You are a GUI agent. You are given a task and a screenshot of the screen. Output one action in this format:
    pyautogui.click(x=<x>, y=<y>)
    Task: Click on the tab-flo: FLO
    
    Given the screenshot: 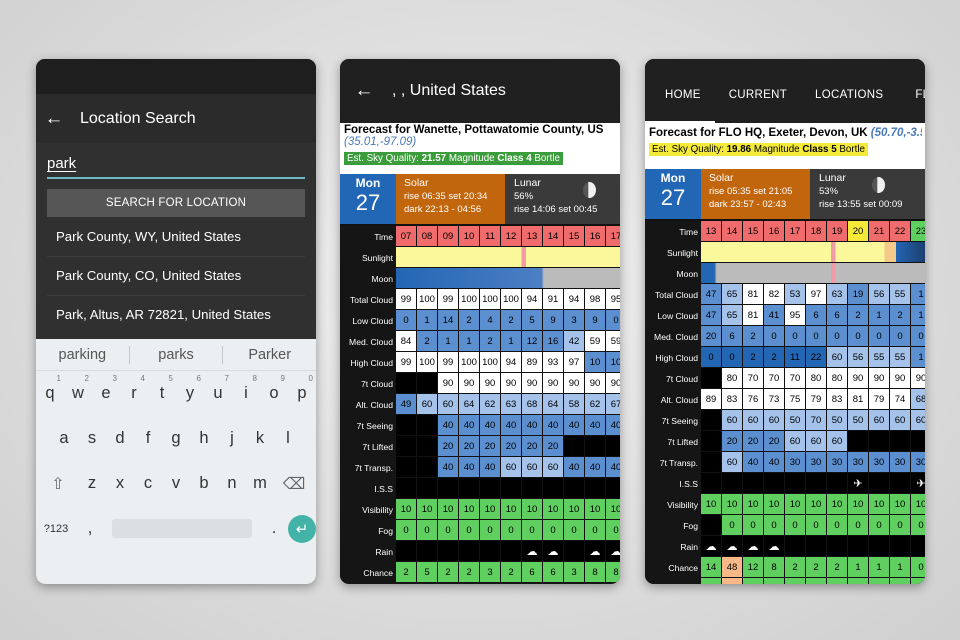 What is the action you would take?
    pyautogui.click(x=911, y=103)
    